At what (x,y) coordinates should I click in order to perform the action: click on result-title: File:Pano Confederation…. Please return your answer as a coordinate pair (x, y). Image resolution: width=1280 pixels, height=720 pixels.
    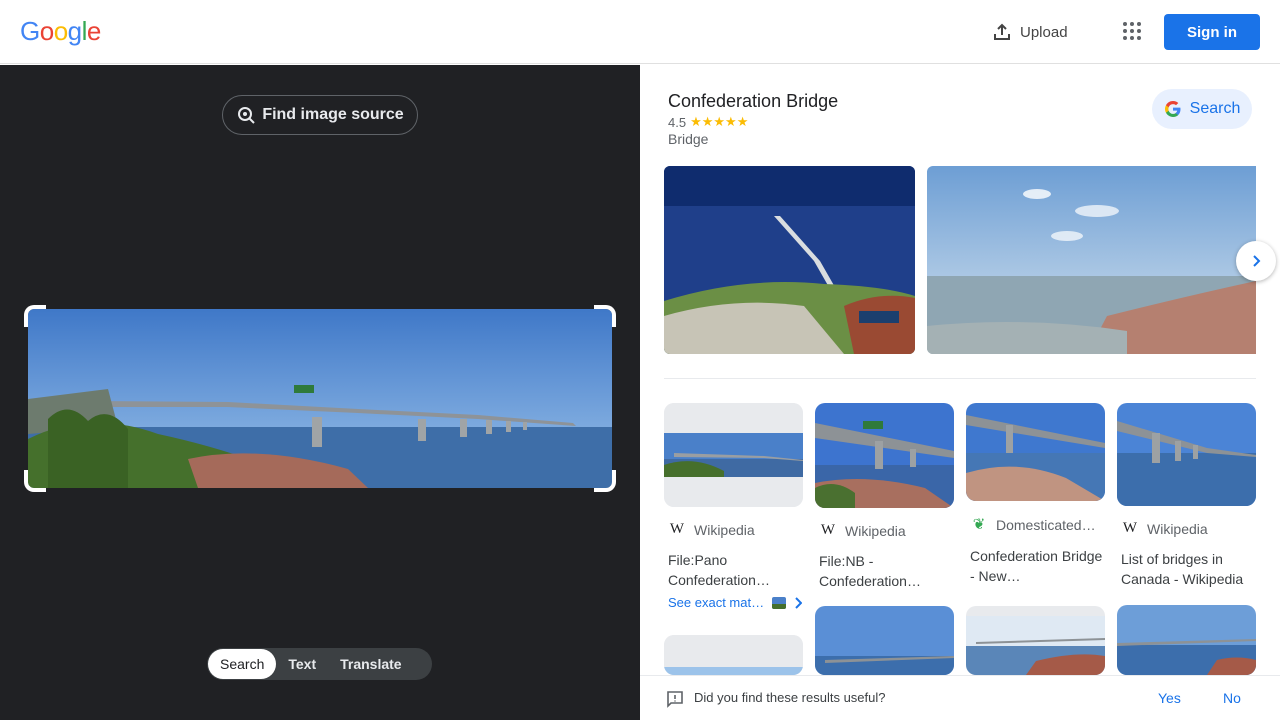
    Looking at the image, I should click on (733, 570).